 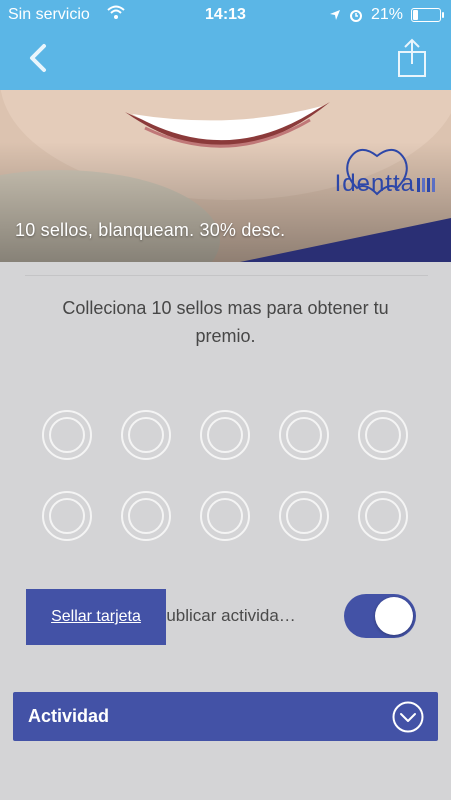 I want to click on chevron-down-circle-icon, so click(x=408, y=717).